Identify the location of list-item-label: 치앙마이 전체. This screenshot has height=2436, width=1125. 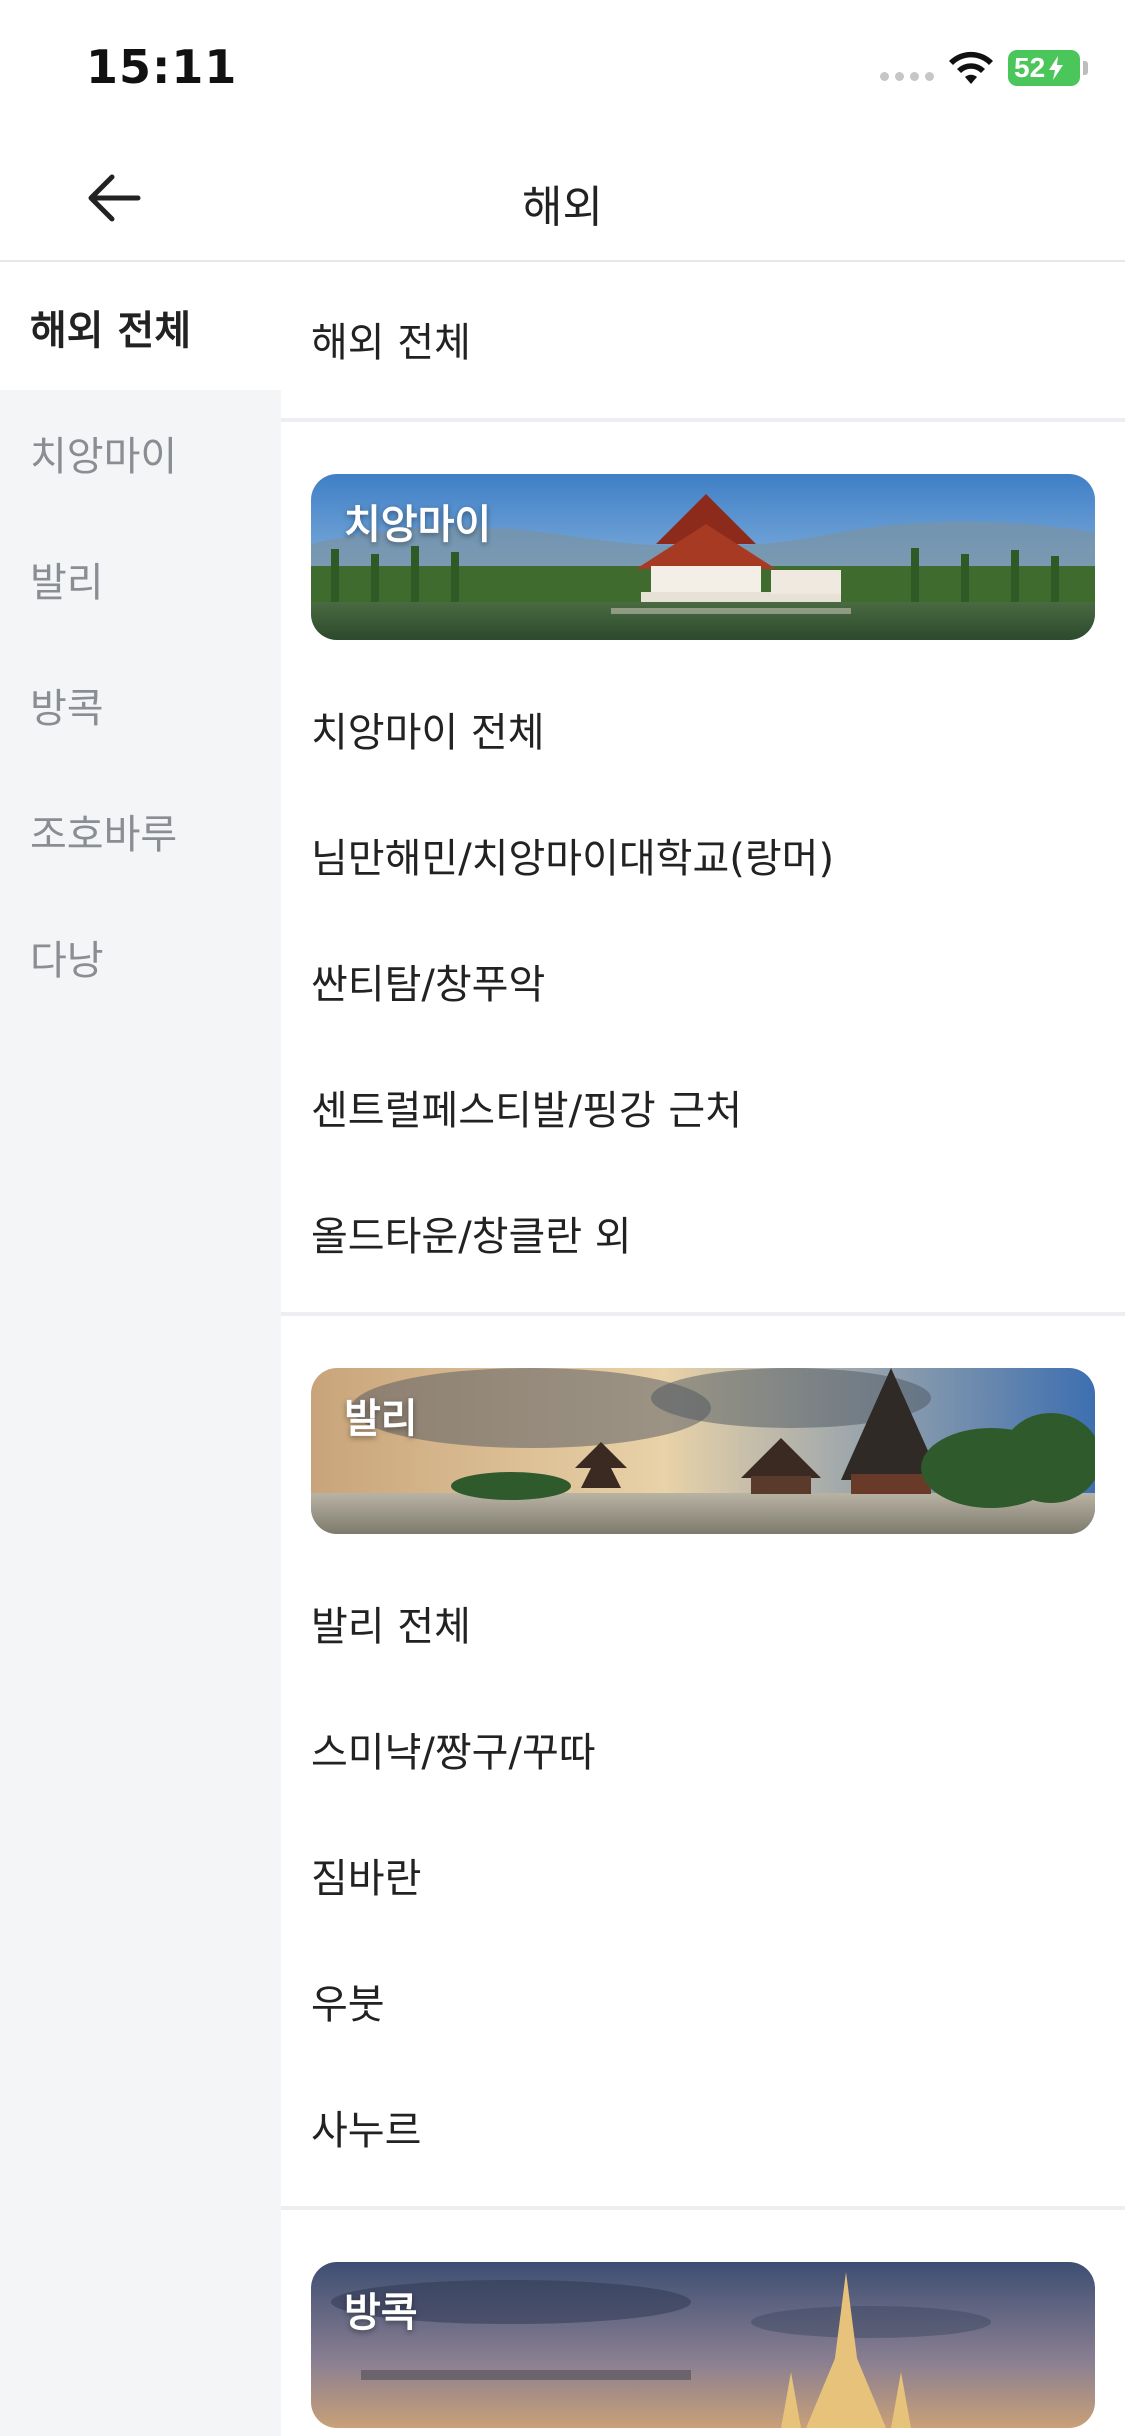
(428, 733).